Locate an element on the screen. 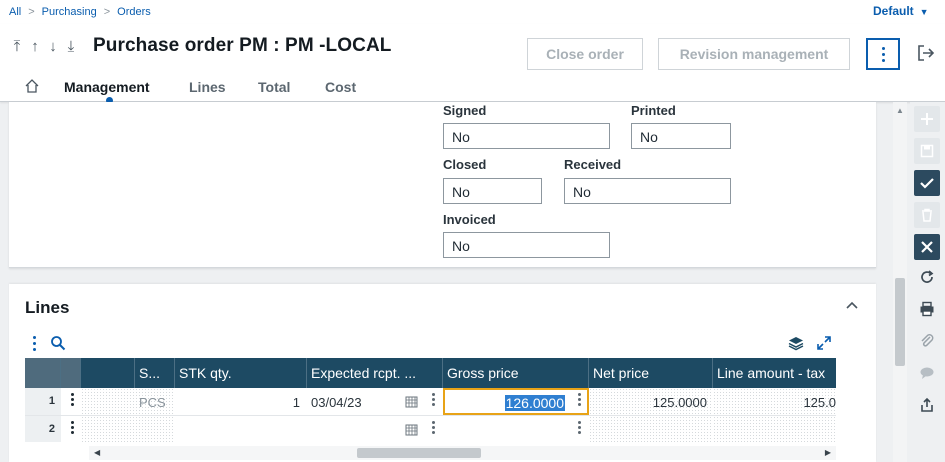  scroll-up-icon: ▲ is located at coordinates (900, 110).